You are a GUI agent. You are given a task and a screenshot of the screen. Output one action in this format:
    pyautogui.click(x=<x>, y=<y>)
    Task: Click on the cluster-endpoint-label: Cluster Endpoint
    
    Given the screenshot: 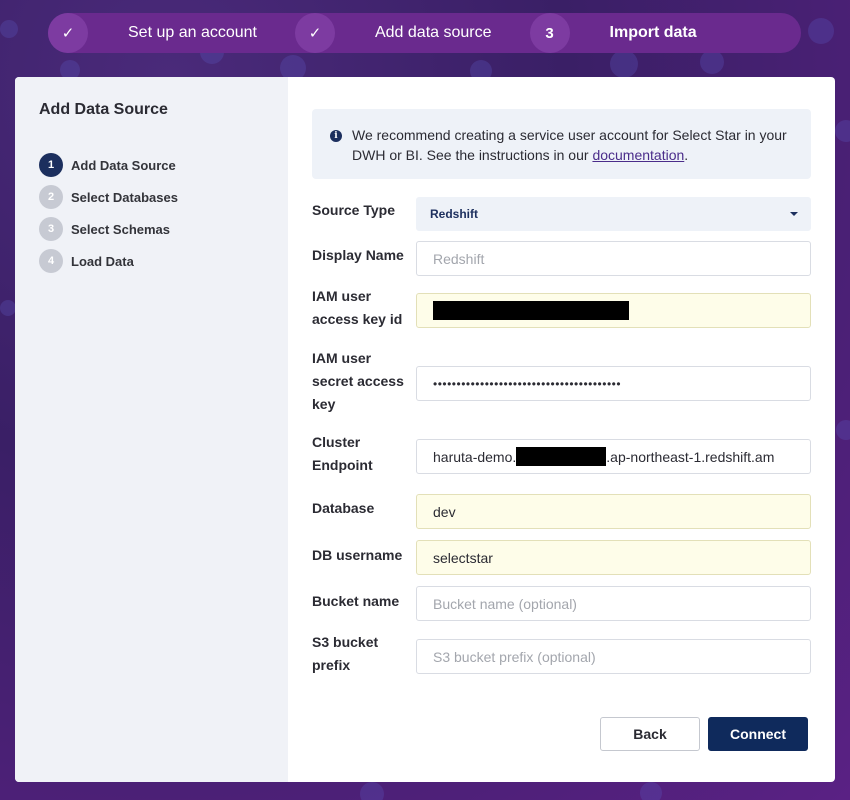 What is the action you would take?
    pyautogui.click(x=364, y=454)
    